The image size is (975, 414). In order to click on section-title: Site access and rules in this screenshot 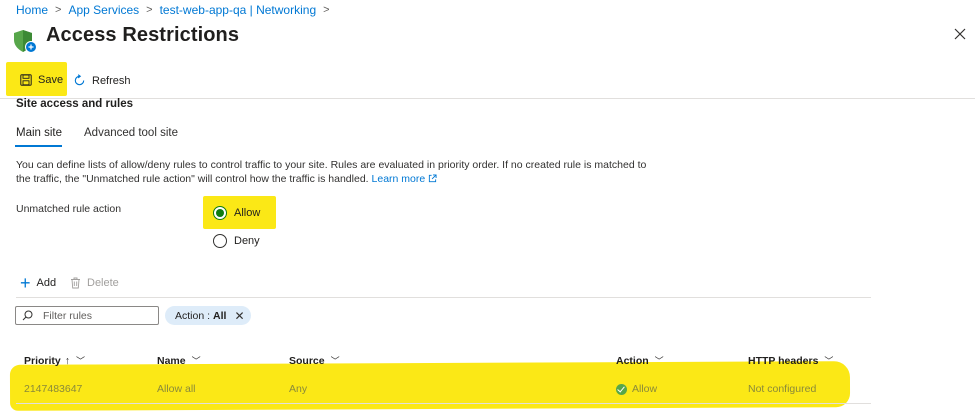, I will do `click(74, 104)`.